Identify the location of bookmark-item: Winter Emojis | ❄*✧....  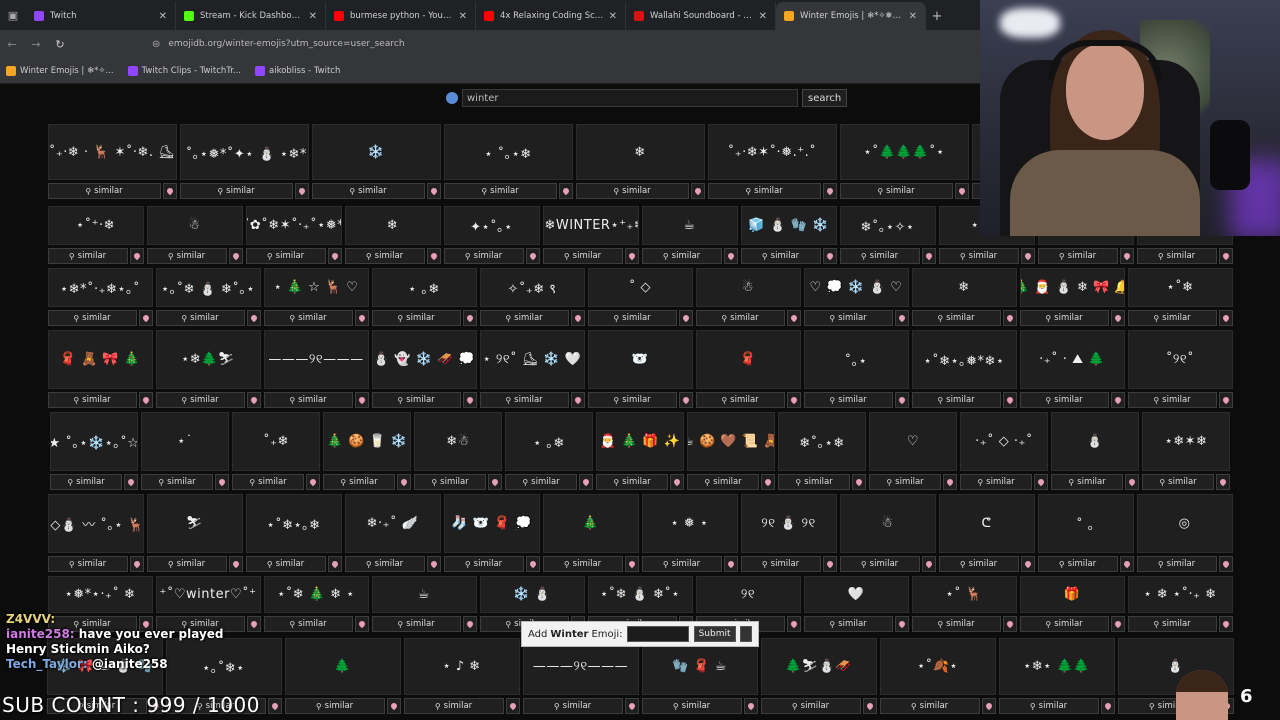
(60, 70).